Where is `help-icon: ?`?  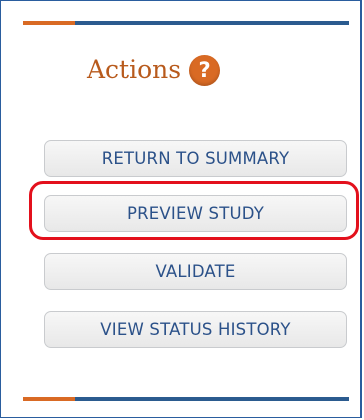
help-icon: ? is located at coordinates (205, 70).